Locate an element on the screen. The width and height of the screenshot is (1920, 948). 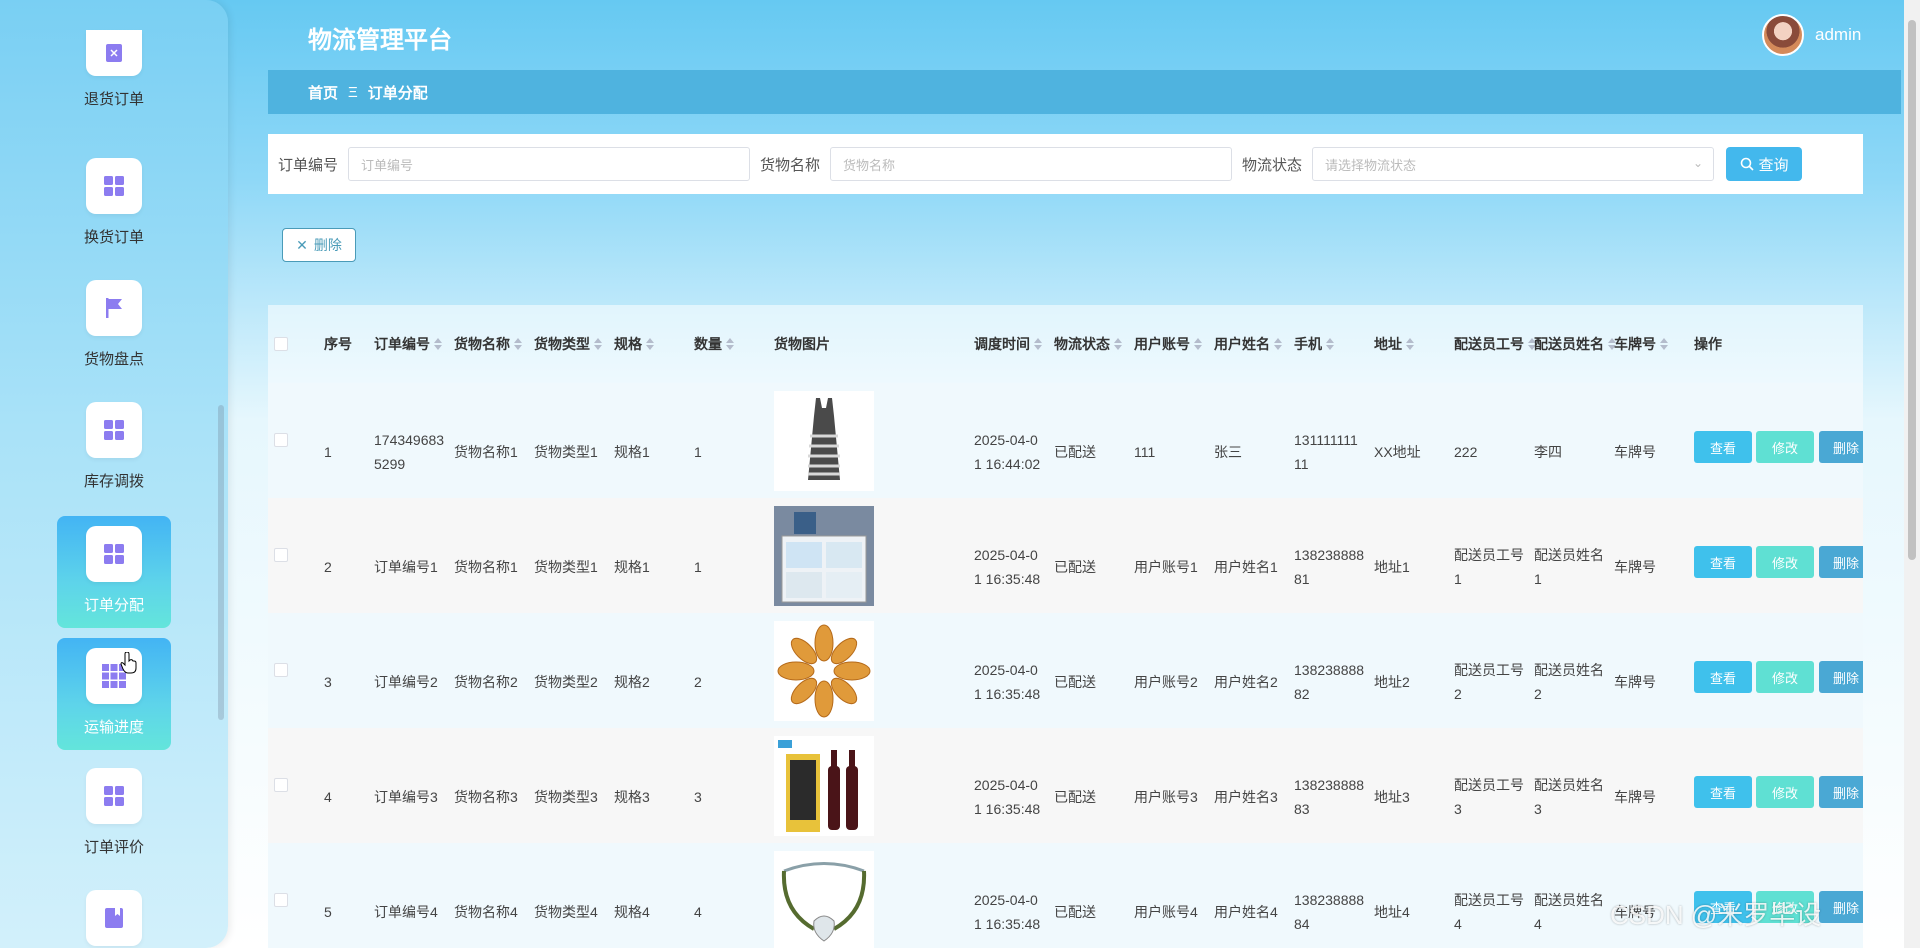
user-name: admin is located at coordinates (1838, 35).